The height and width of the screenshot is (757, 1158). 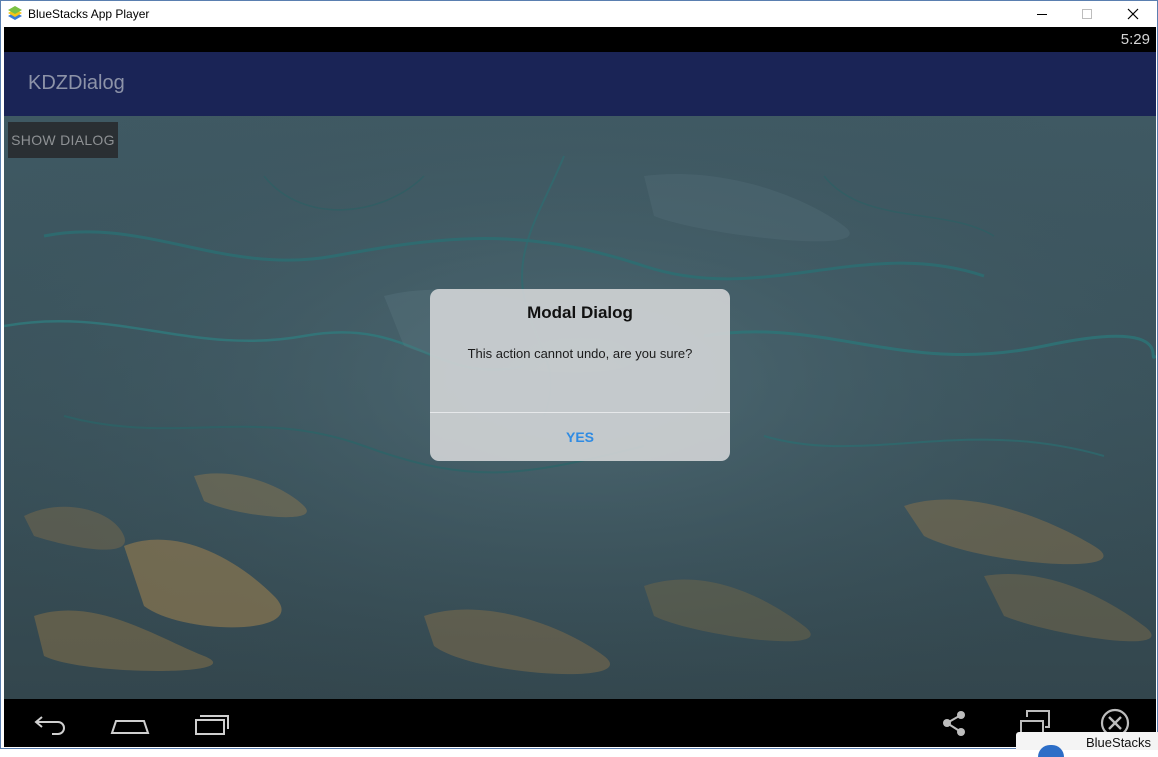 I want to click on window-title: BlueStacks App Player, so click(x=89, y=14).